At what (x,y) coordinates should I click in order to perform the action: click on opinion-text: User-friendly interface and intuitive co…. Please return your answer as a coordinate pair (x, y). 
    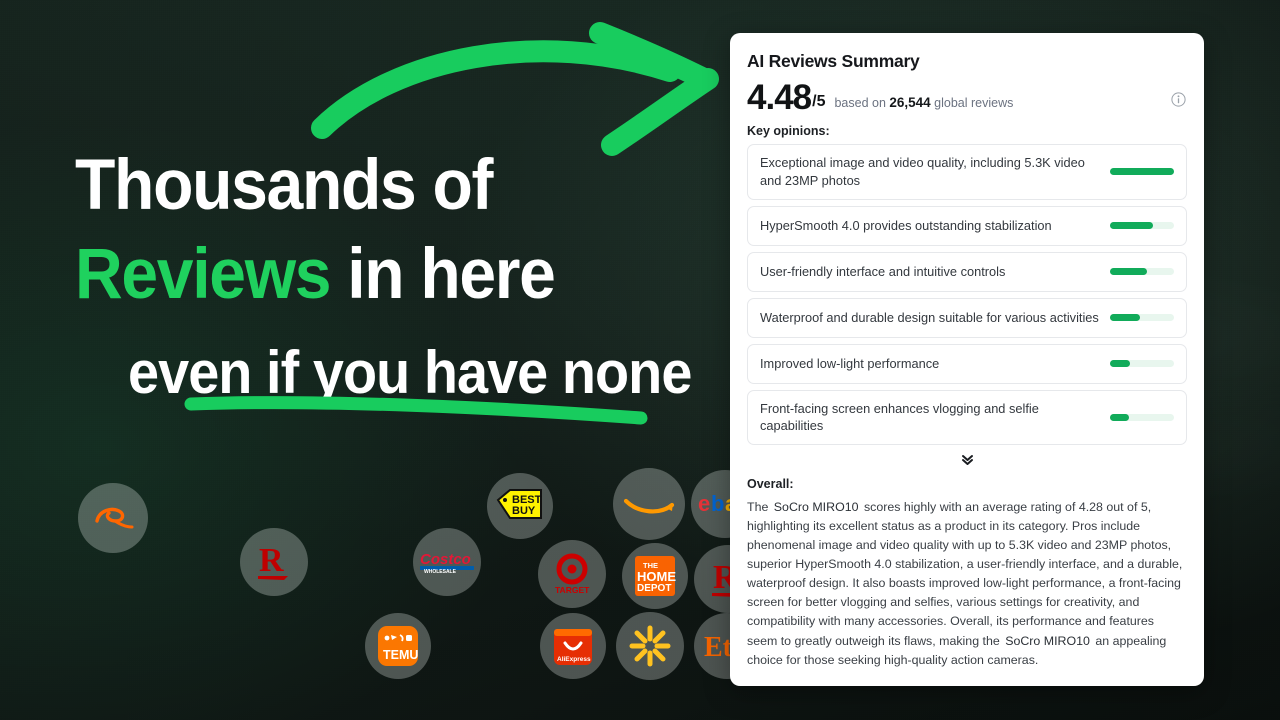
    Looking at the image, I should click on (883, 271).